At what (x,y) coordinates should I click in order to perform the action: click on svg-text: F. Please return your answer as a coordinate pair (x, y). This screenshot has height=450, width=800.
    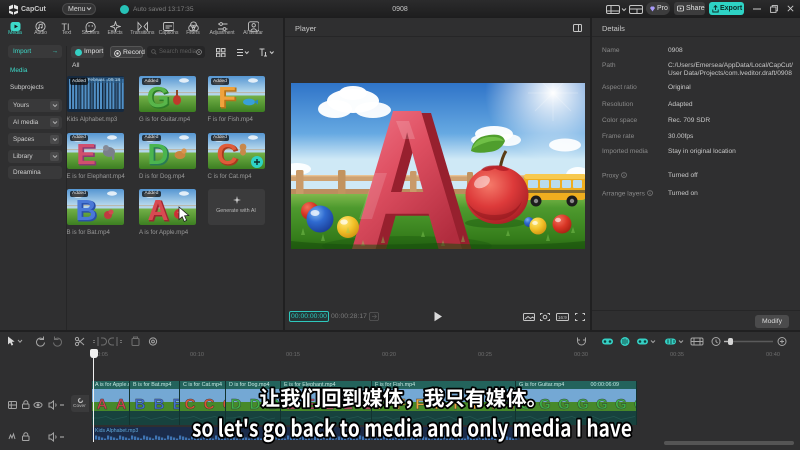
    Looking at the image, I should click on (227, 97).